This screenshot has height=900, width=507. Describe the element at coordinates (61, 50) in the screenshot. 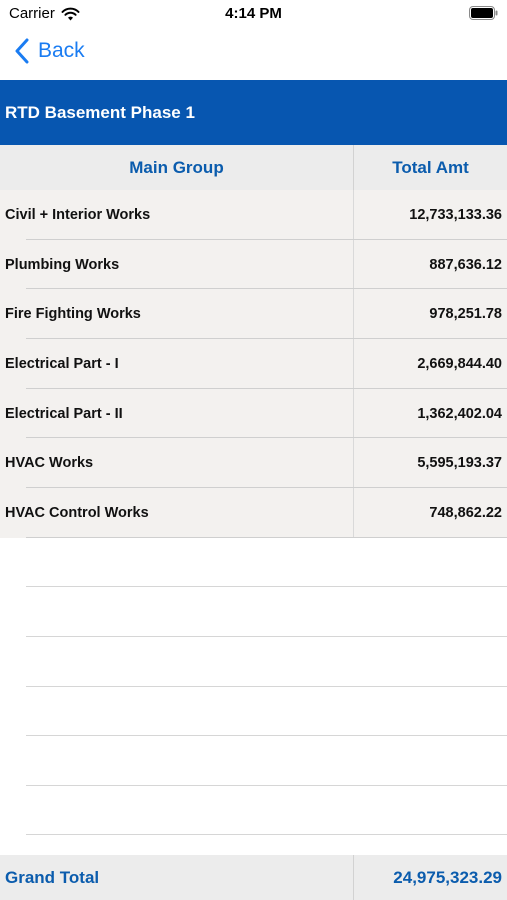

I see `back-label: Back` at that location.